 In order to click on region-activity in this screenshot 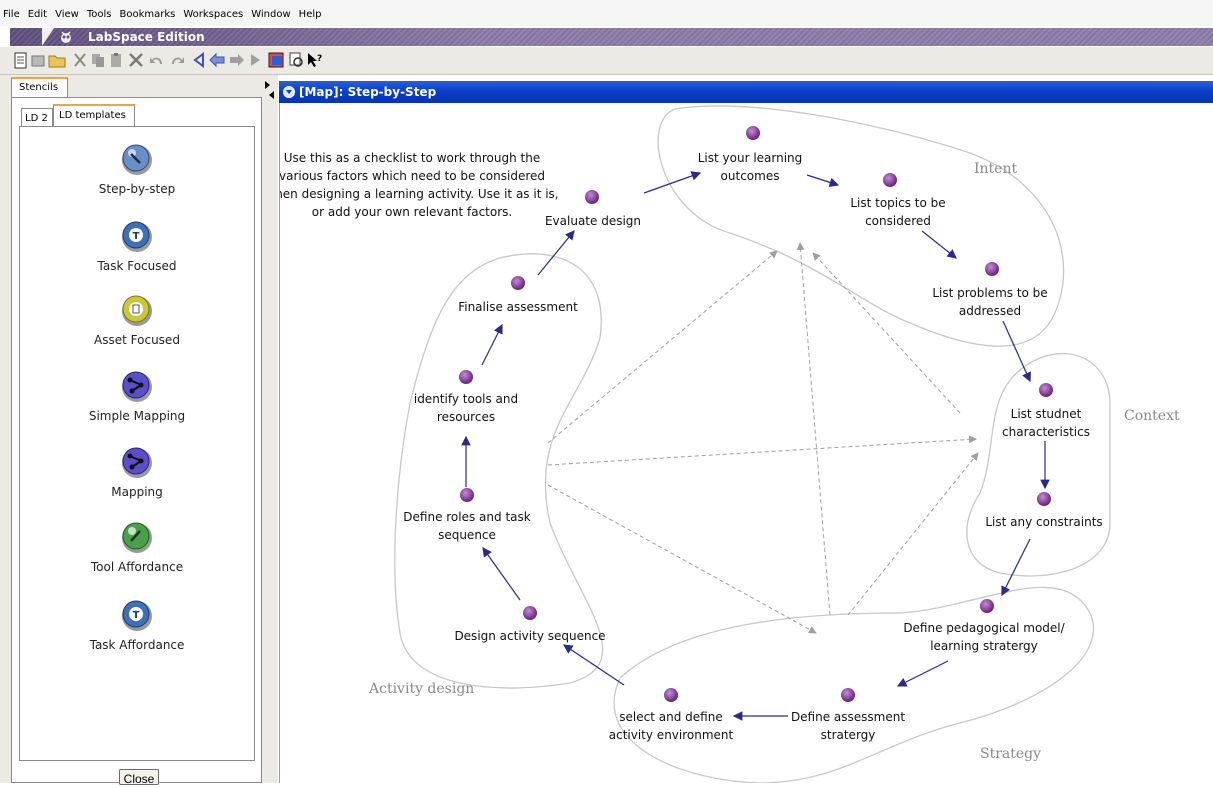, I will do `click(499, 471)`.